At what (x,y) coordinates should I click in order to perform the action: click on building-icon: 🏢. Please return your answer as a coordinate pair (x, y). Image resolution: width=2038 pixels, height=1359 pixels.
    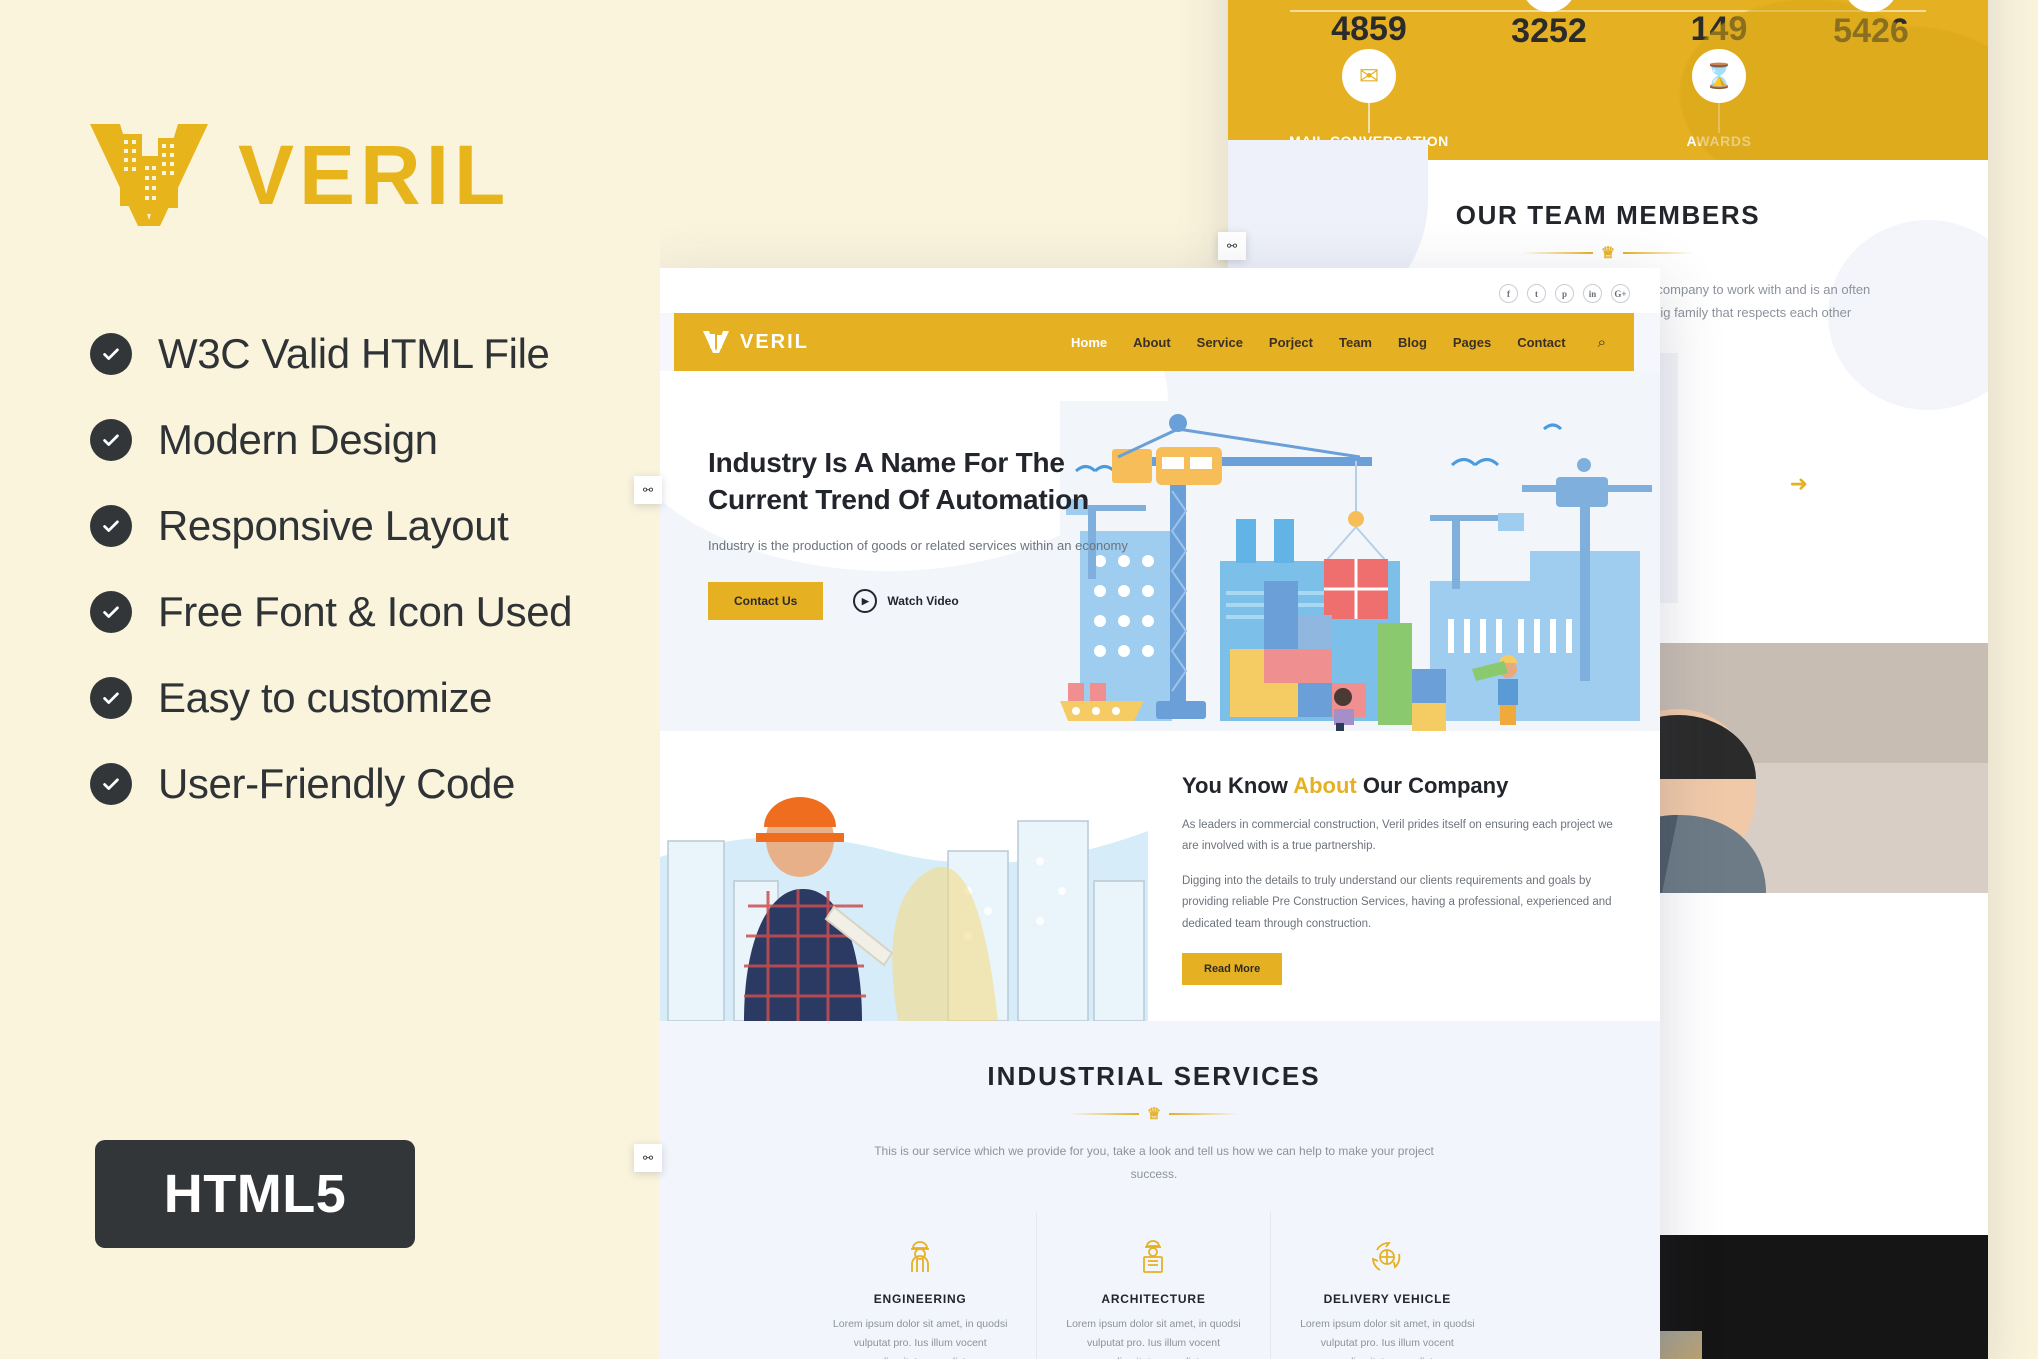
    Looking at the image, I should click on (1549, 6).